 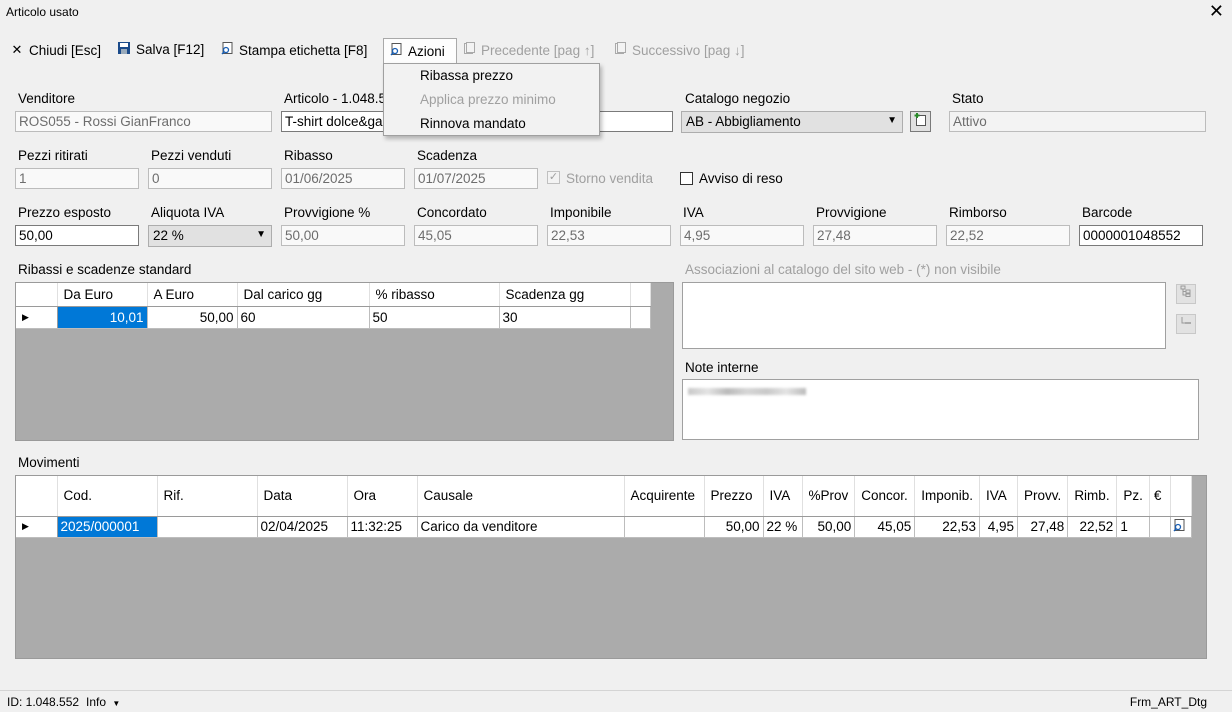 What do you see at coordinates (168, 235) in the screenshot?
I see `aliquota-iva-select-value: 22 %` at bounding box center [168, 235].